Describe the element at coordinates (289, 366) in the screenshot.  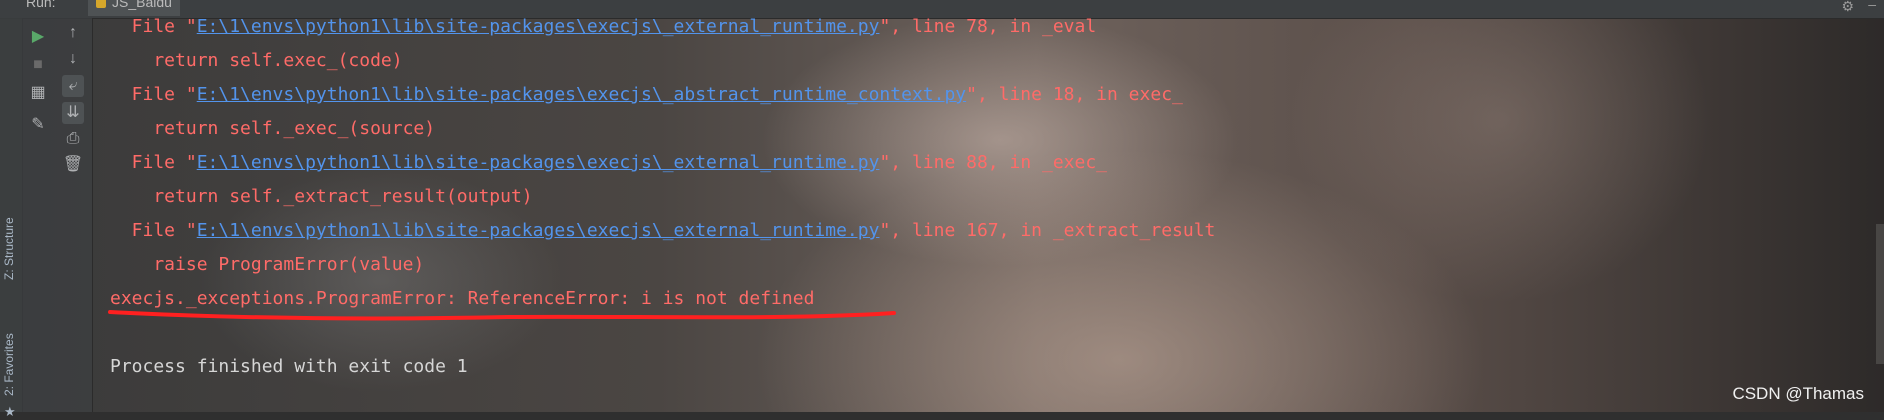
I see `process-exit-message: Process finished with exit code 1` at that location.